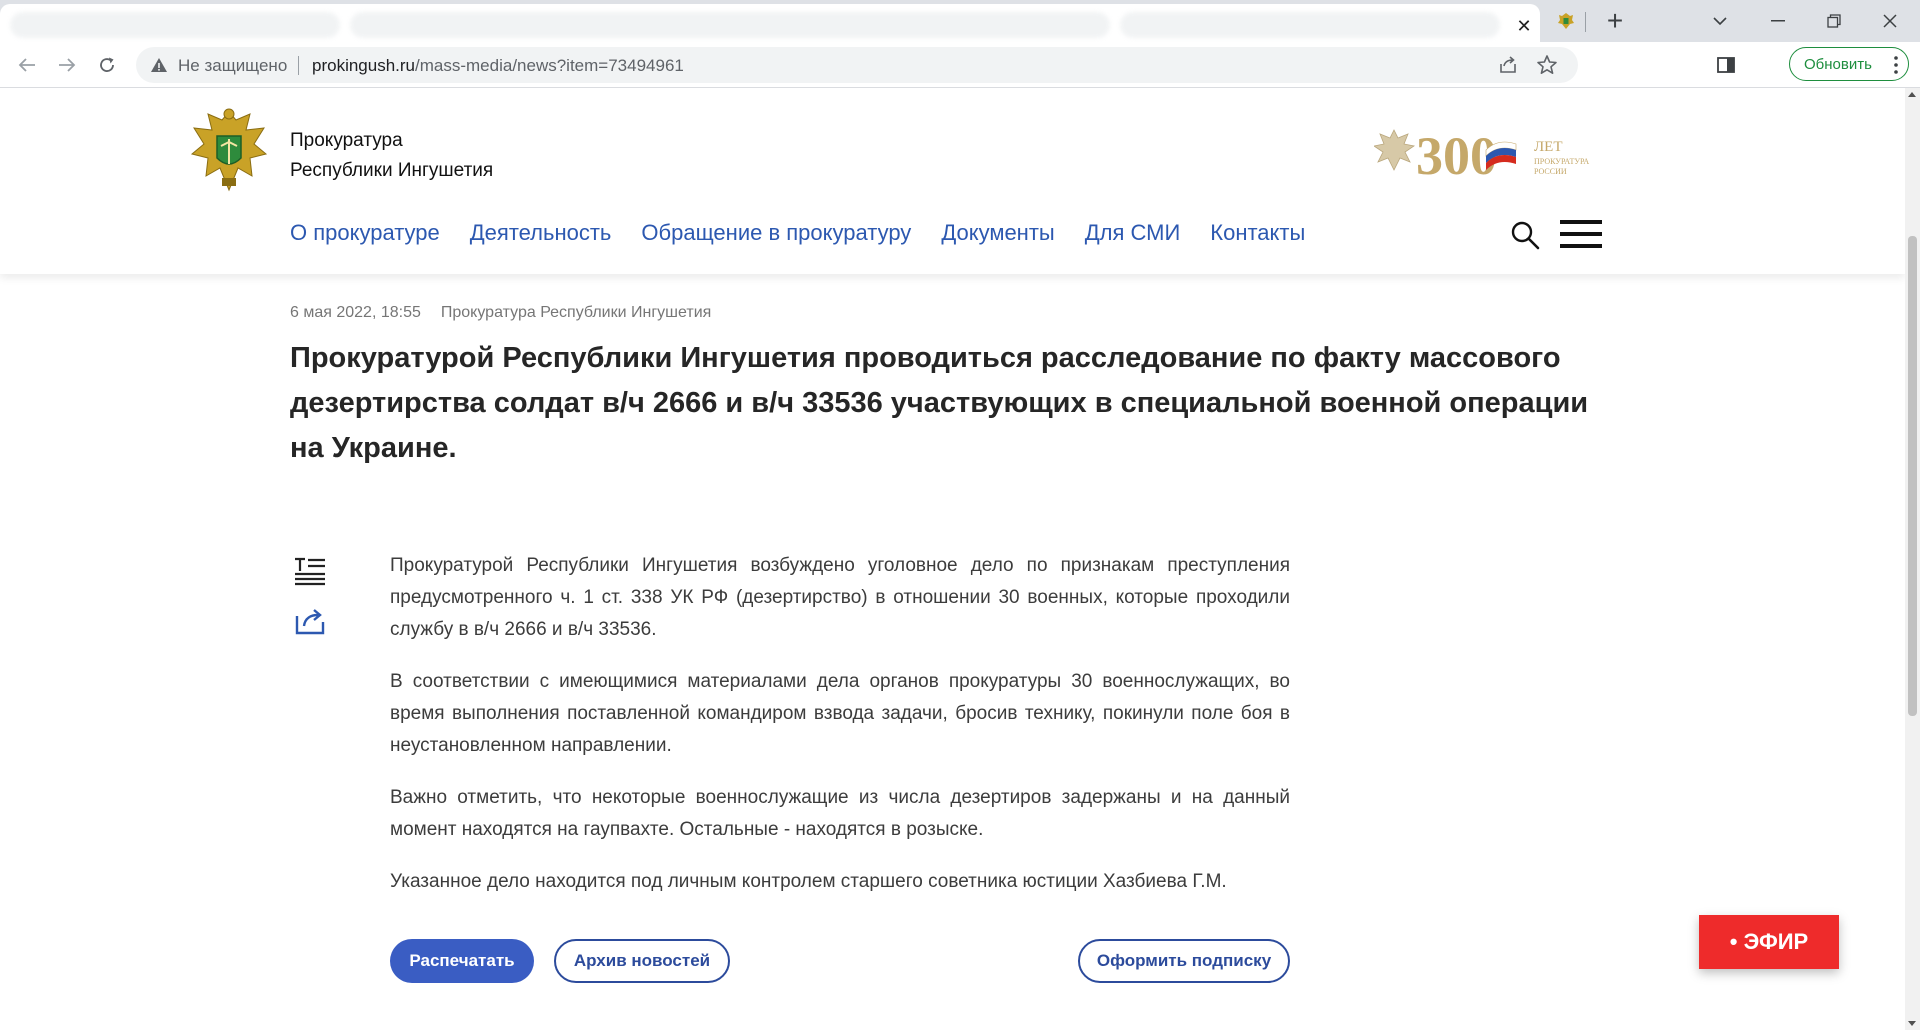  I want to click on anniversary-300-logo: 300 ЛЕТ ПРОКУРАТУРА РОССИИ, so click(1481, 156).